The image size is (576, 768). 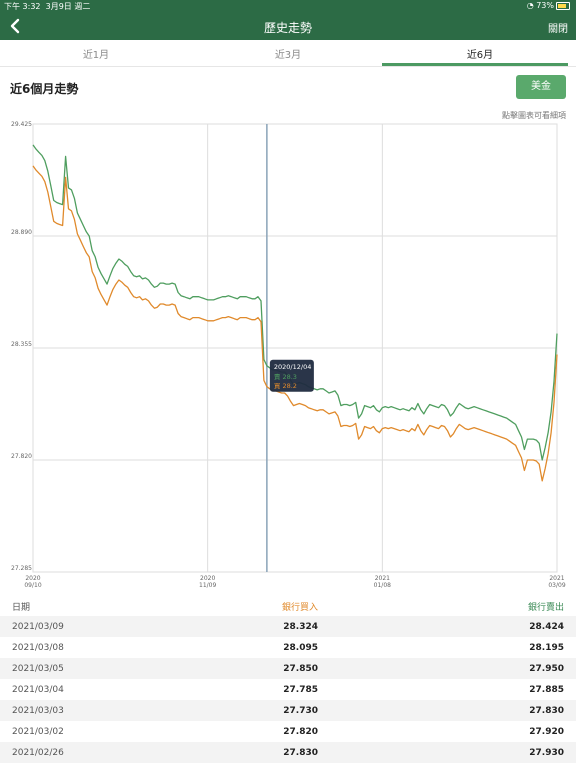 What do you see at coordinates (546, 648) in the screenshot?
I see `row-sell: 28.195` at bounding box center [546, 648].